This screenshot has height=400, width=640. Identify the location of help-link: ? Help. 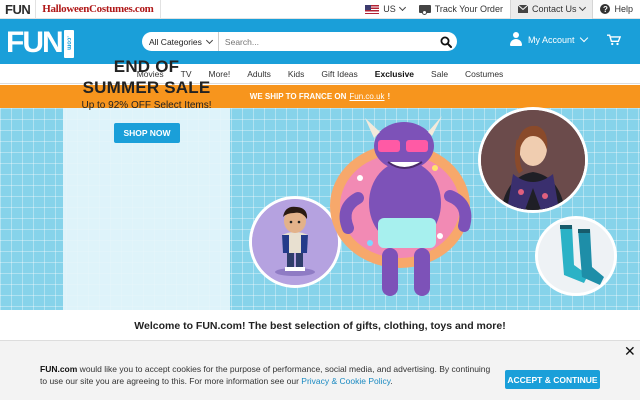
(616, 9).